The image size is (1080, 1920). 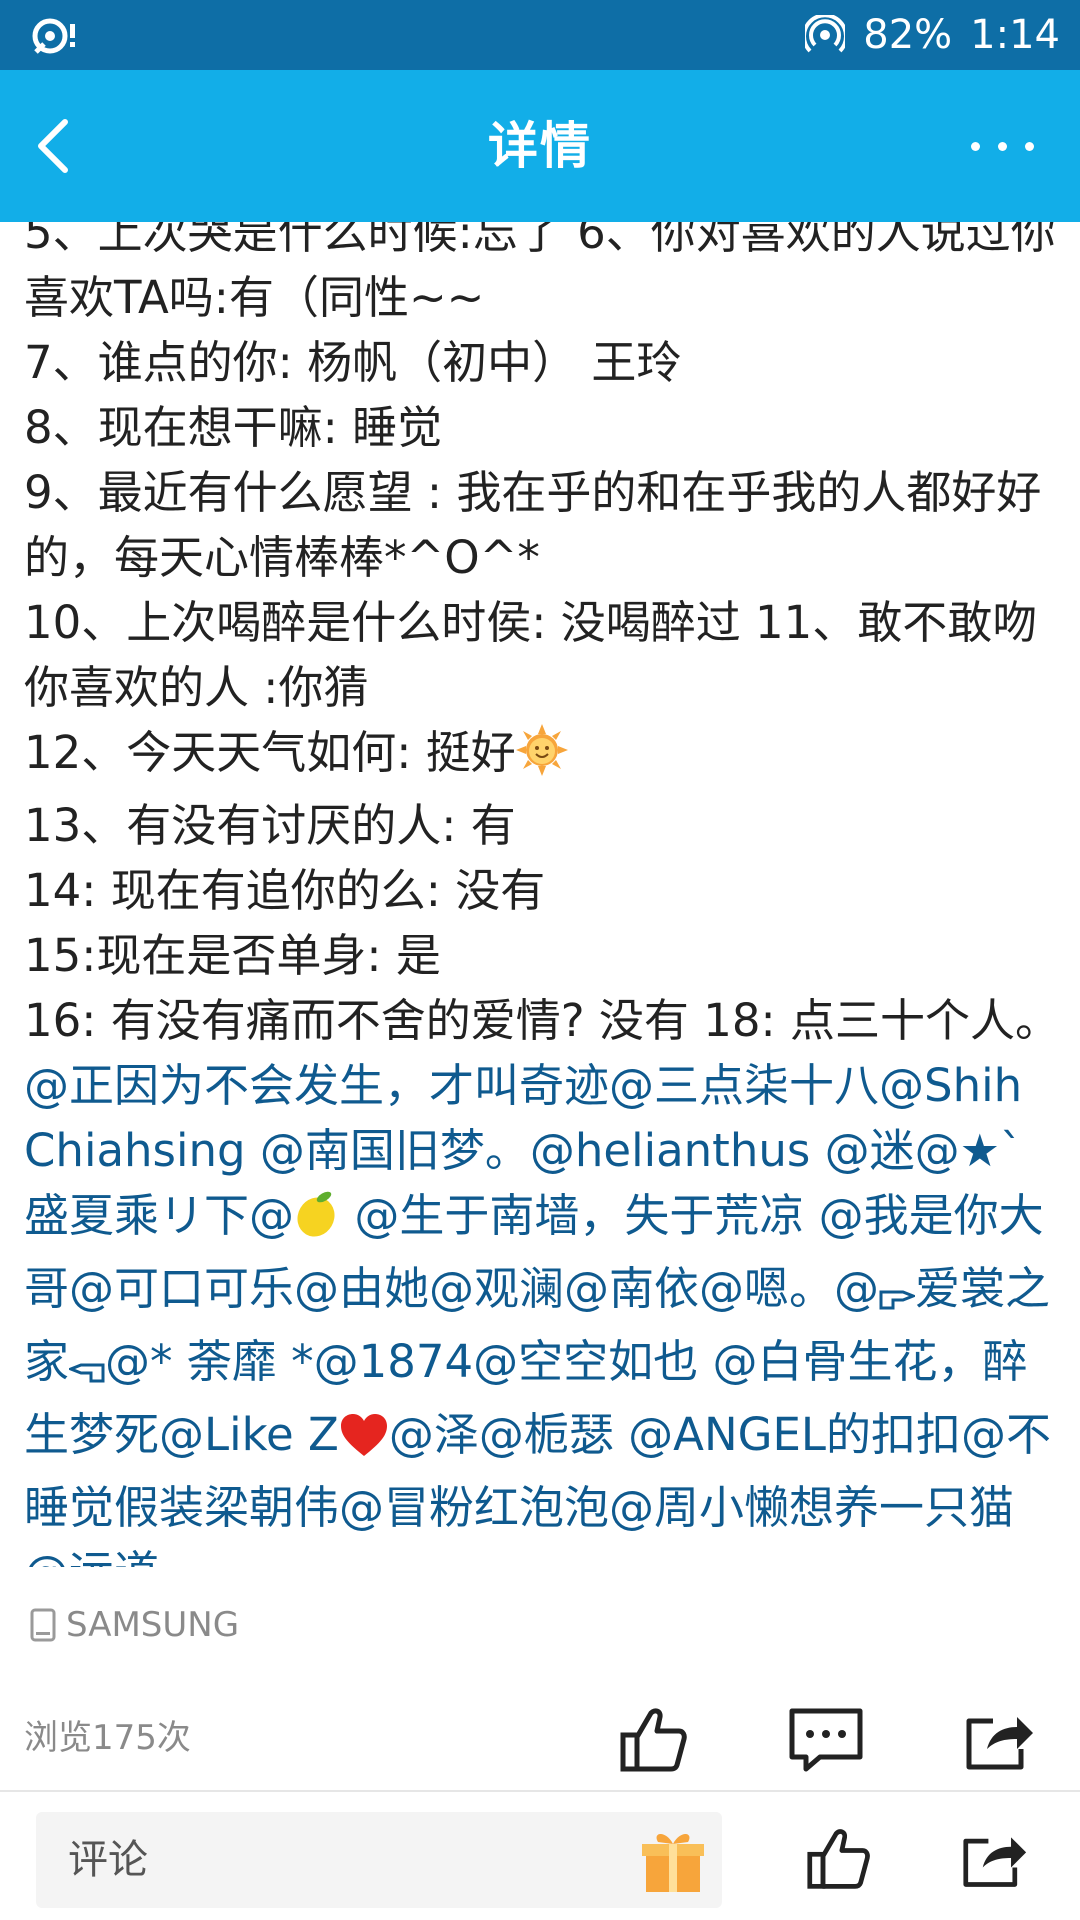 What do you see at coordinates (108, 1860) in the screenshot?
I see `comment-placeholder: 评论` at bounding box center [108, 1860].